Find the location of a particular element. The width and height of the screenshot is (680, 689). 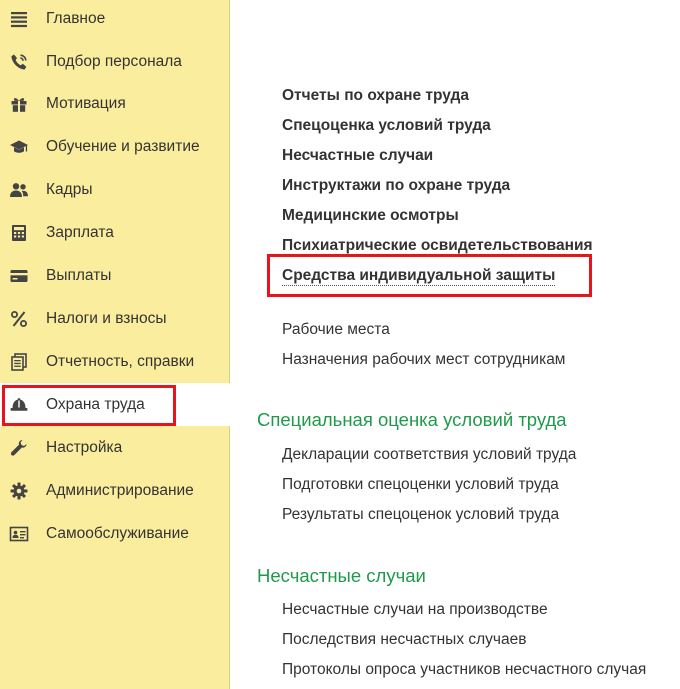

link-workplaces: Рабочие места is located at coordinates (336, 330).